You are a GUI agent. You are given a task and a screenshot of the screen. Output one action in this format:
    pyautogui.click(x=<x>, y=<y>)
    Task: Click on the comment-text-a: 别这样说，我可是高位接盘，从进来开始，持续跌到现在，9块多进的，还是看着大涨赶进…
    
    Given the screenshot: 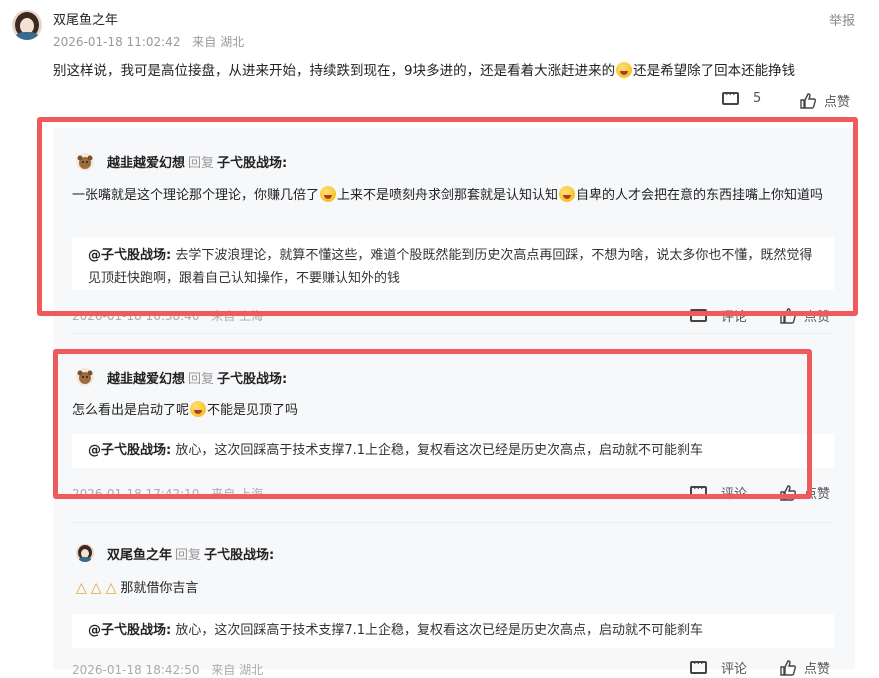 What is the action you would take?
    pyautogui.click(x=334, y=71)
    